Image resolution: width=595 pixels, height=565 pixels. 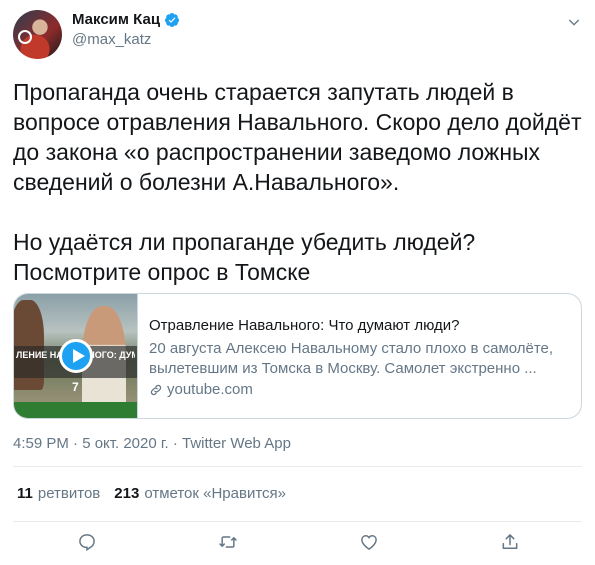 I want to click on reply-button, so click(x=87, y=544).